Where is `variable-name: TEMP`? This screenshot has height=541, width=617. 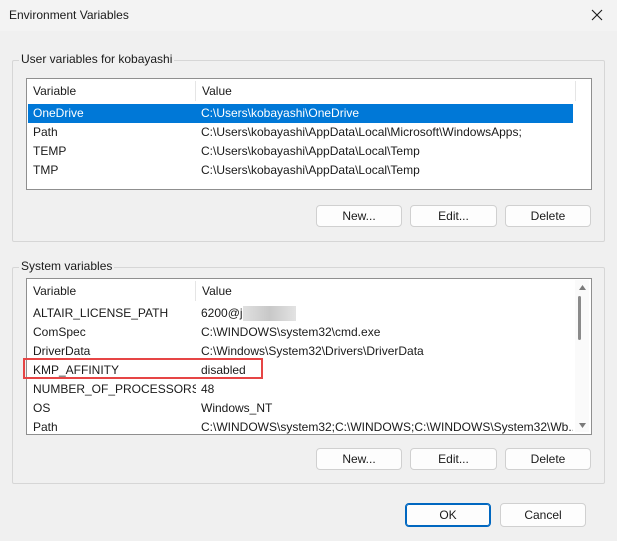
variable-name: TEMP is located at coordinates (50, 151).